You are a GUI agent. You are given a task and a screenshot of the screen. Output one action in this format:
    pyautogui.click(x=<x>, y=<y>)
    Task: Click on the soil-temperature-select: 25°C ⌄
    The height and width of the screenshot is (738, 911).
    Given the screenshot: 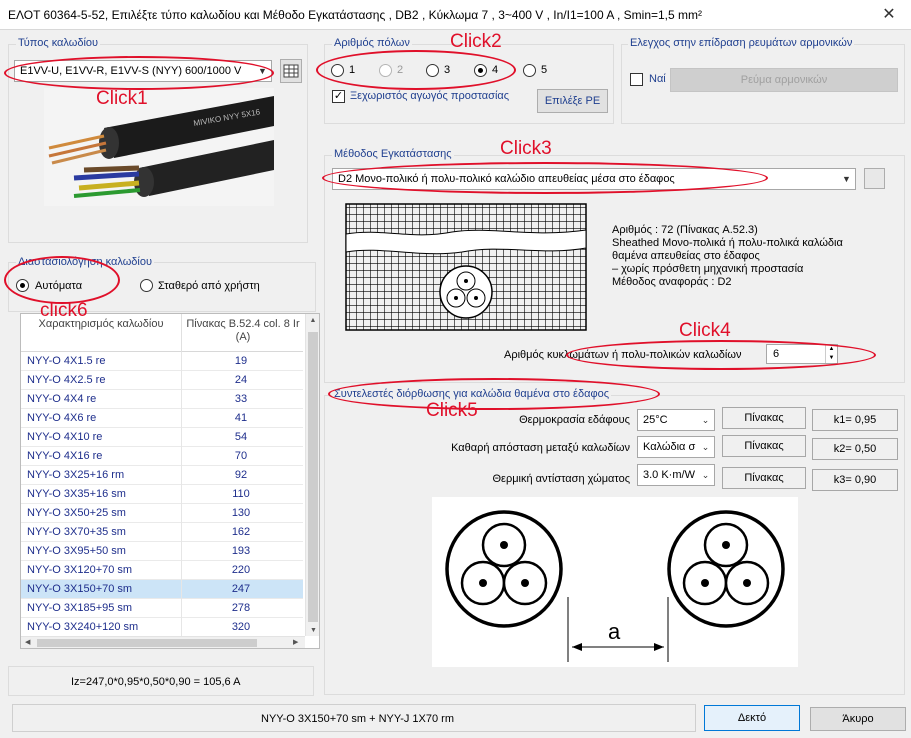 What is the action you would take?
    pyautogui.click(x=676, y=420)
    